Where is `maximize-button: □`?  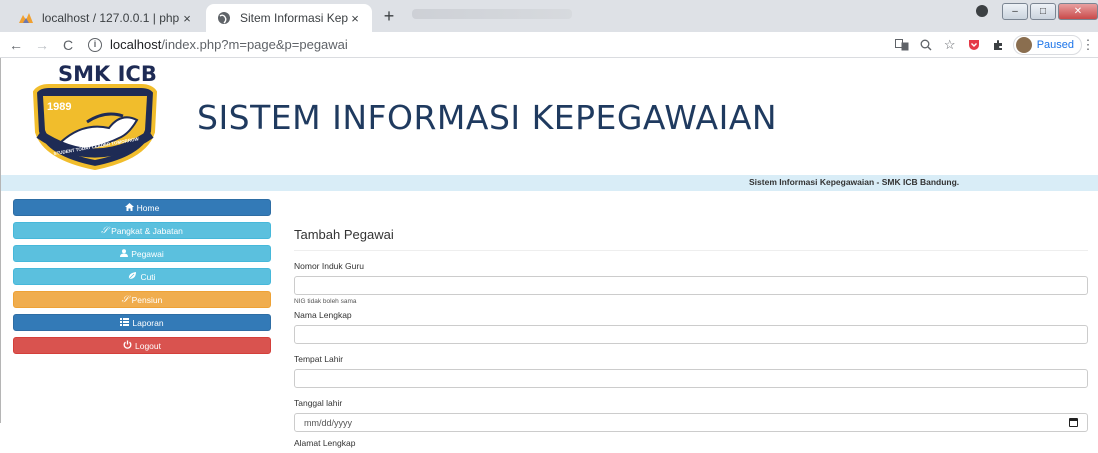 maximize-button: □ is located at coordinates (1043, 11).